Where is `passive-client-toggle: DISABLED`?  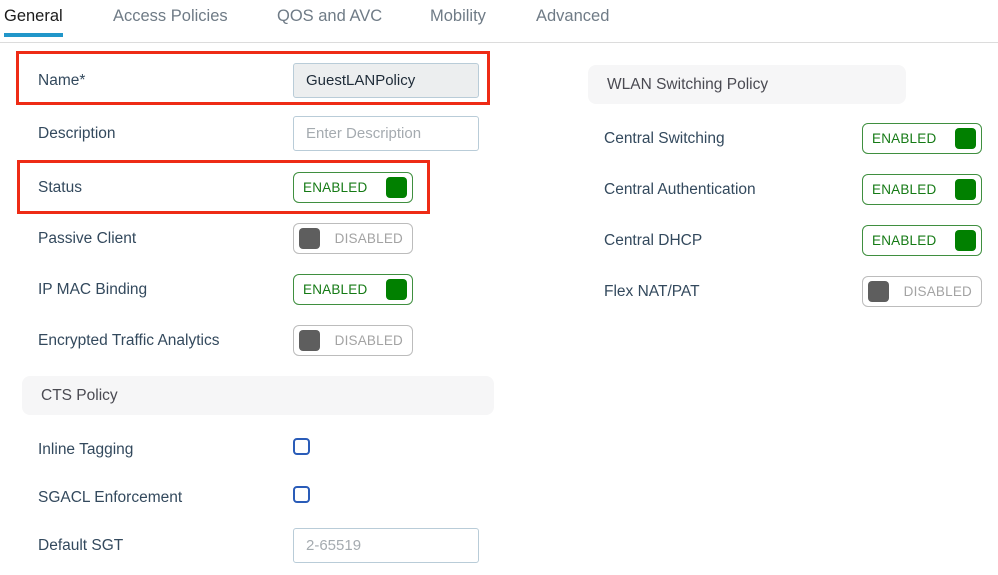 passive-client-toggle: DISABLED is located at coordinates (353, 238).